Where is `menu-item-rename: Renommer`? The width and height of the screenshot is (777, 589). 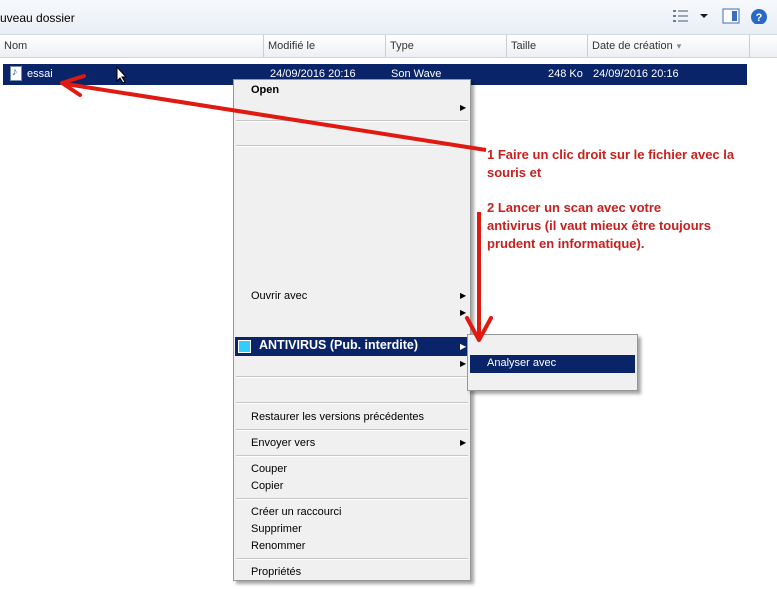
menu-item-rename: Renommer is located at coordinates (278, 546).